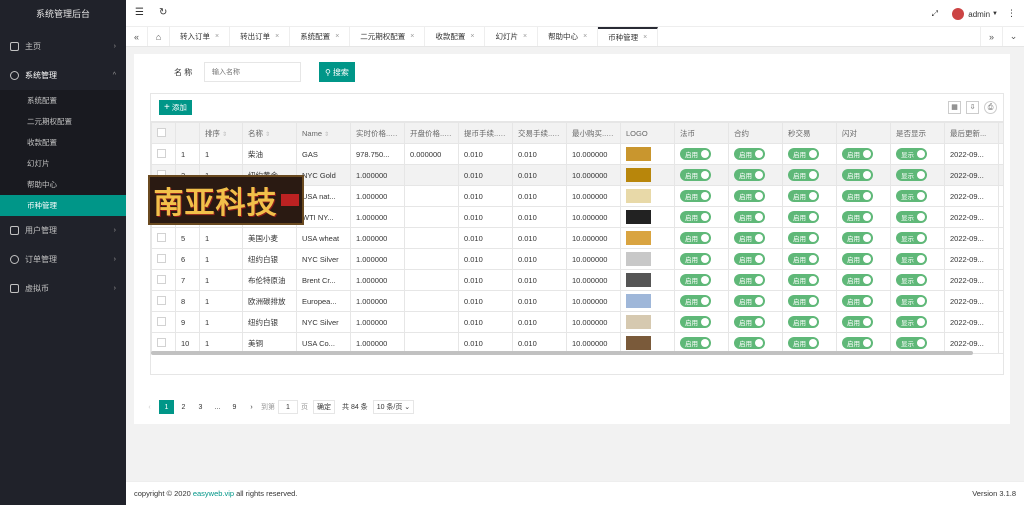 The width and height of the screenshot is (1024, 505). I want to click on select-all-checkbox, so click(163, 133).